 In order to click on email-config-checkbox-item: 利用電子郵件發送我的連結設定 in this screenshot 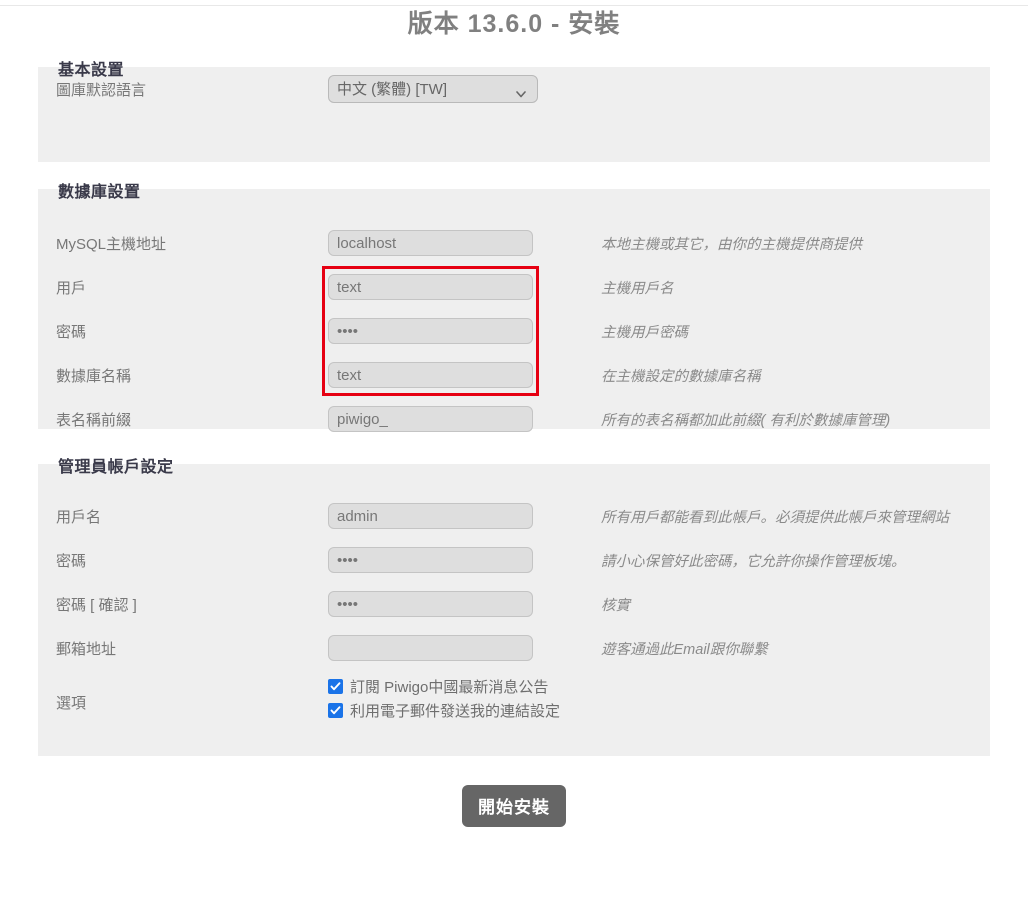, I will do `click(444, 710)`.